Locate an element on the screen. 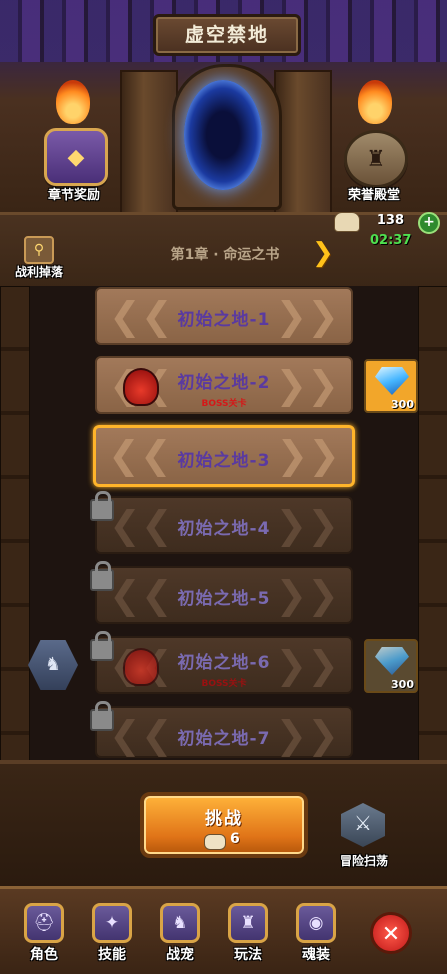 This screenshot has width=447, height=974. sweep-label: 冒险扫荡 is located at coordinates (363, 861).